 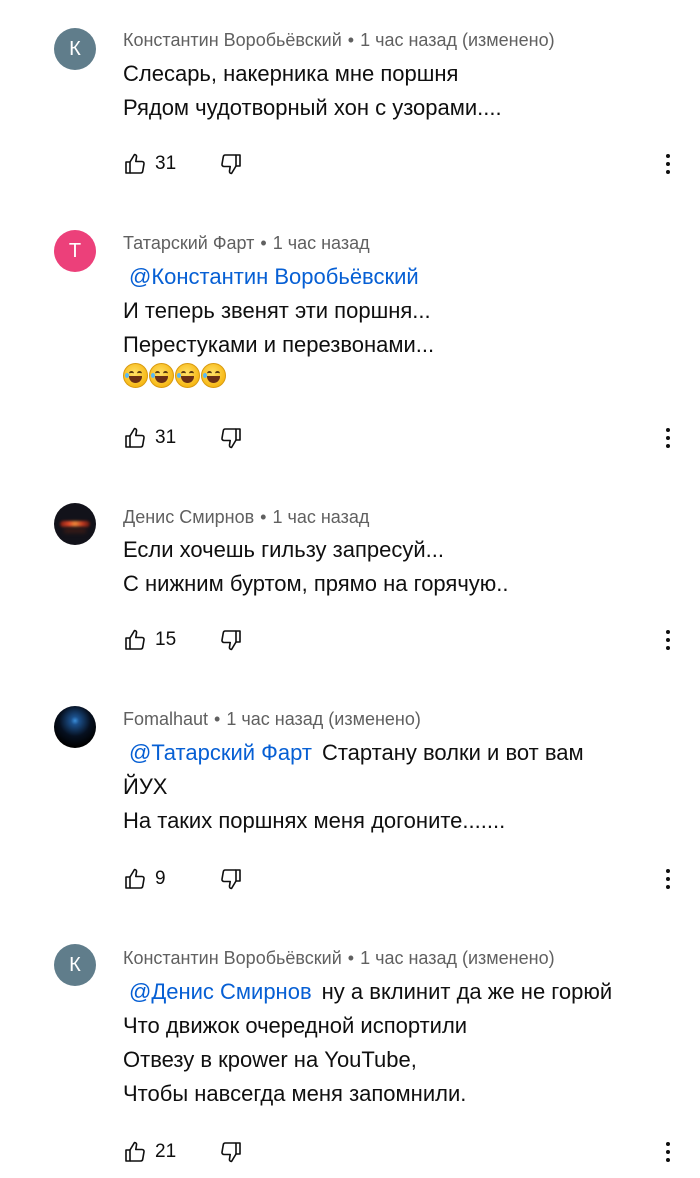 I want to click on comment-line: Стартану волки и вот вам, so click(x=452, y=752).